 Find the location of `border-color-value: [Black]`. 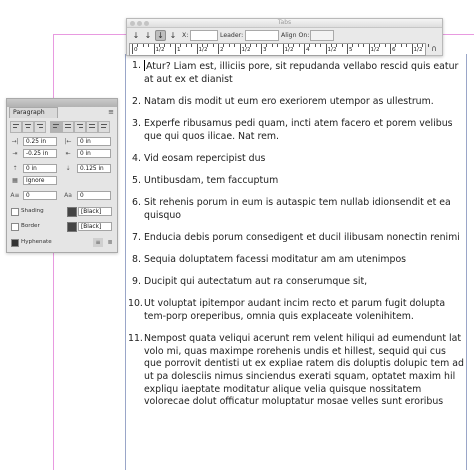

border-color-value: [Black] is located at coordinates (91, 227).